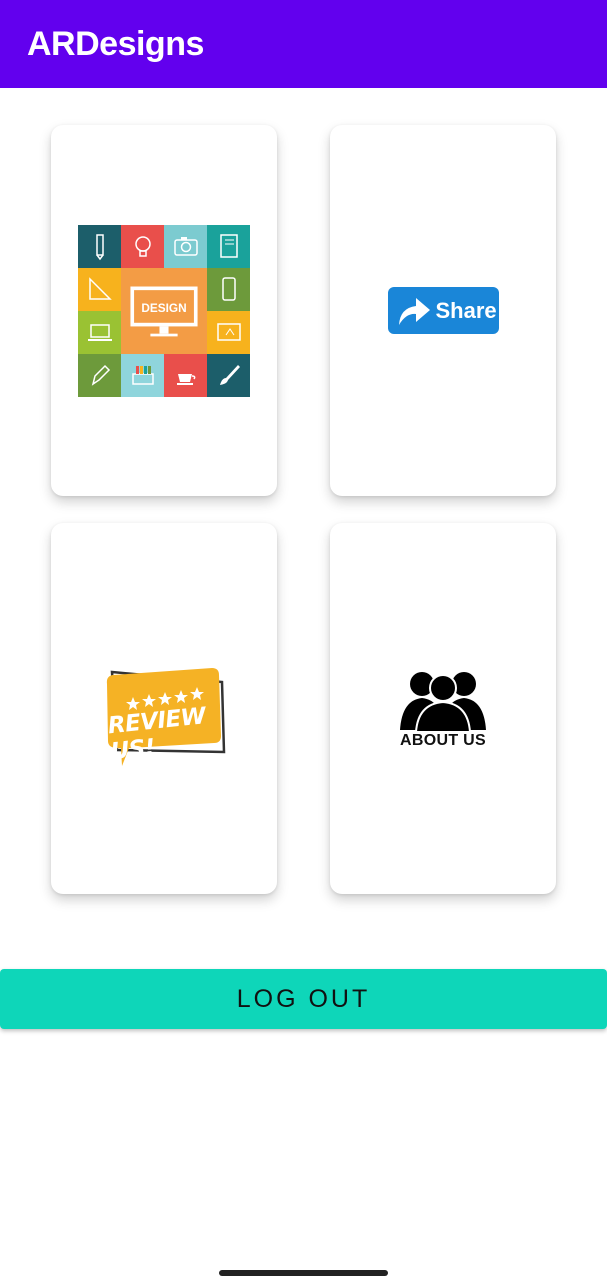  I want to click on share-button-image: Share, so click(443, 310).